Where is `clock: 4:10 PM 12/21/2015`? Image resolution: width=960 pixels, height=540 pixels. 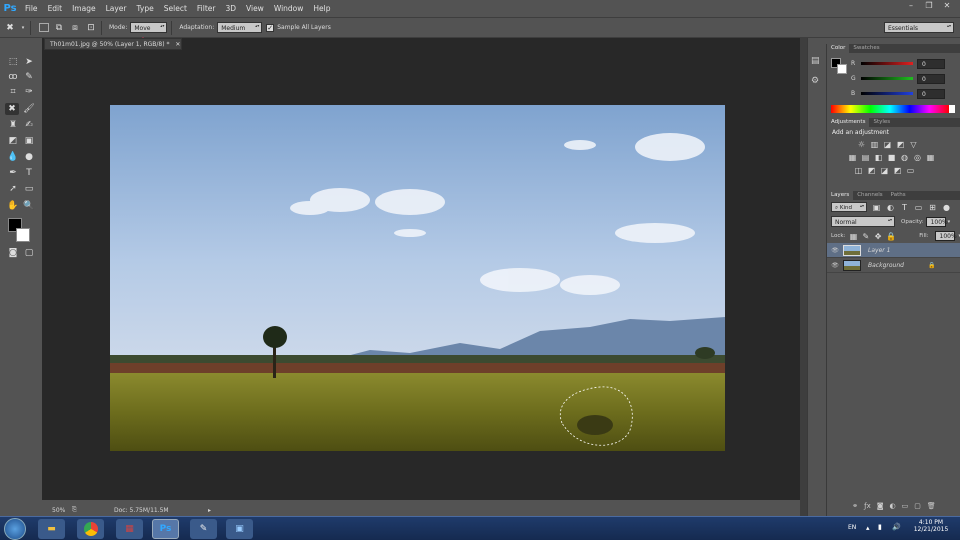
clock: 4:10 PM 12/21/2015 is located at coordinates (931, 526).